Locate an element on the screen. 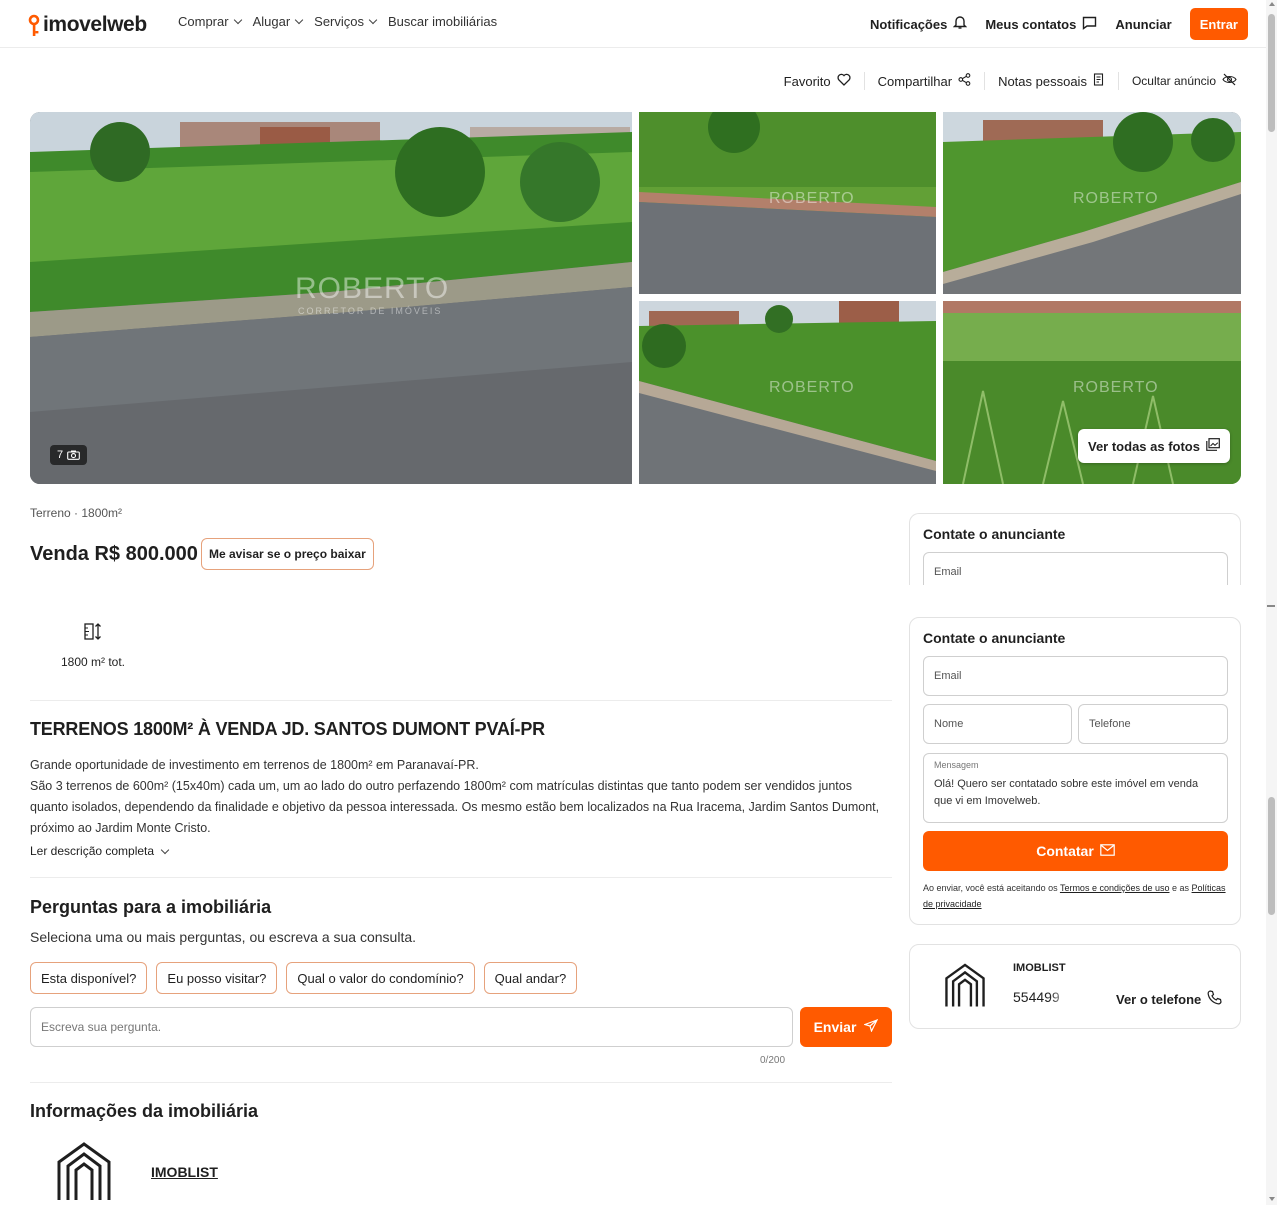  name-field: Nome is located at coordinates (997, 724).